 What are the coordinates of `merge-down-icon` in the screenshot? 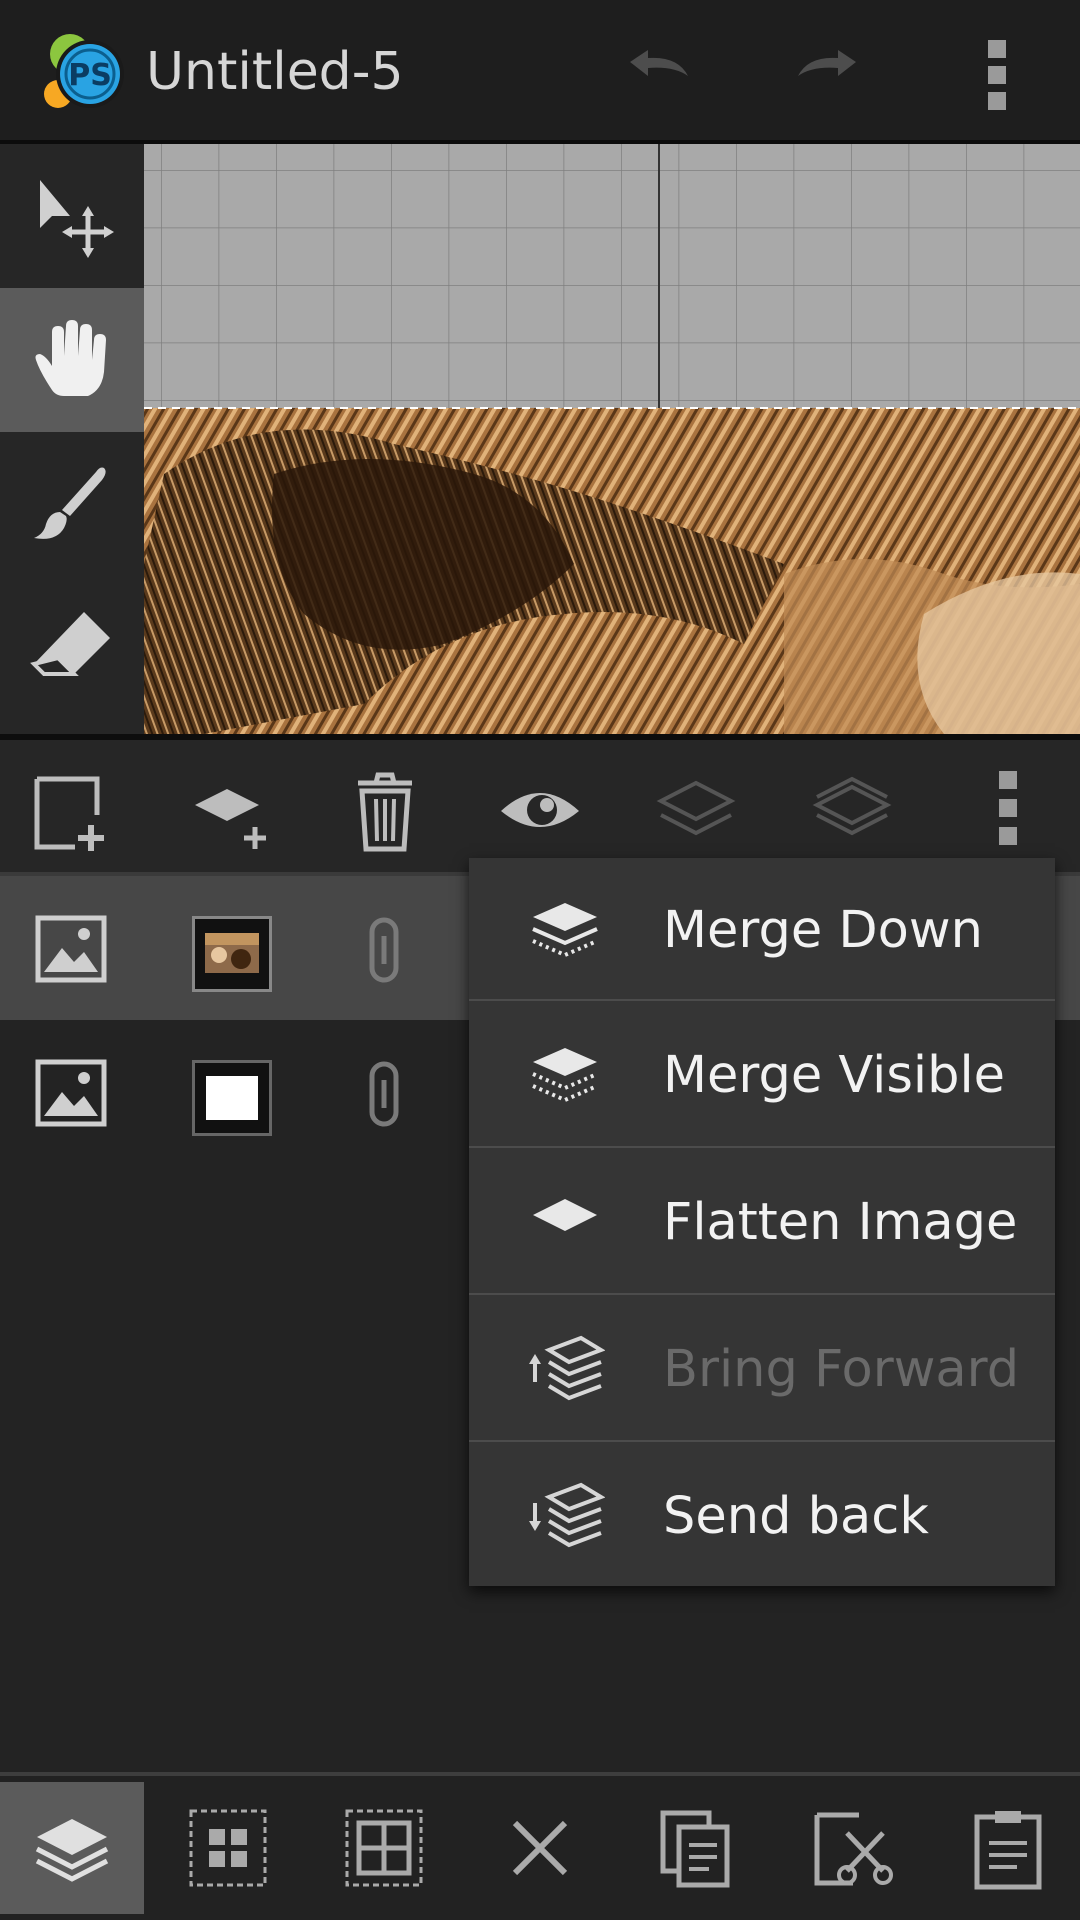 It's located at (565, 931).